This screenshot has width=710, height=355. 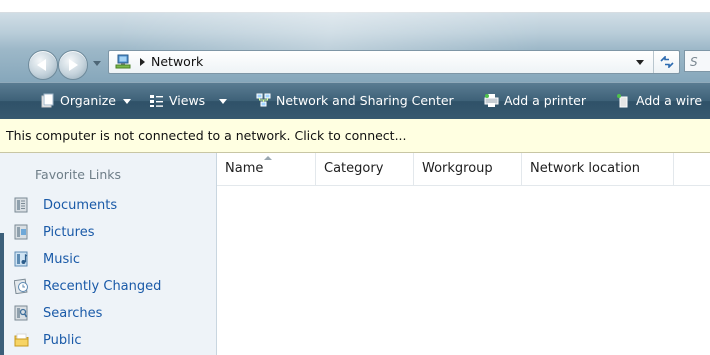 I want to click on network-icon, so click(x=123, y=61).